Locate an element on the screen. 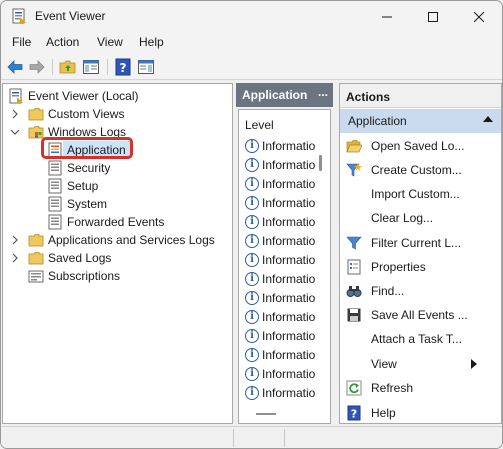  show-hide-action-pane-icon is located at coordinates (146, 67).